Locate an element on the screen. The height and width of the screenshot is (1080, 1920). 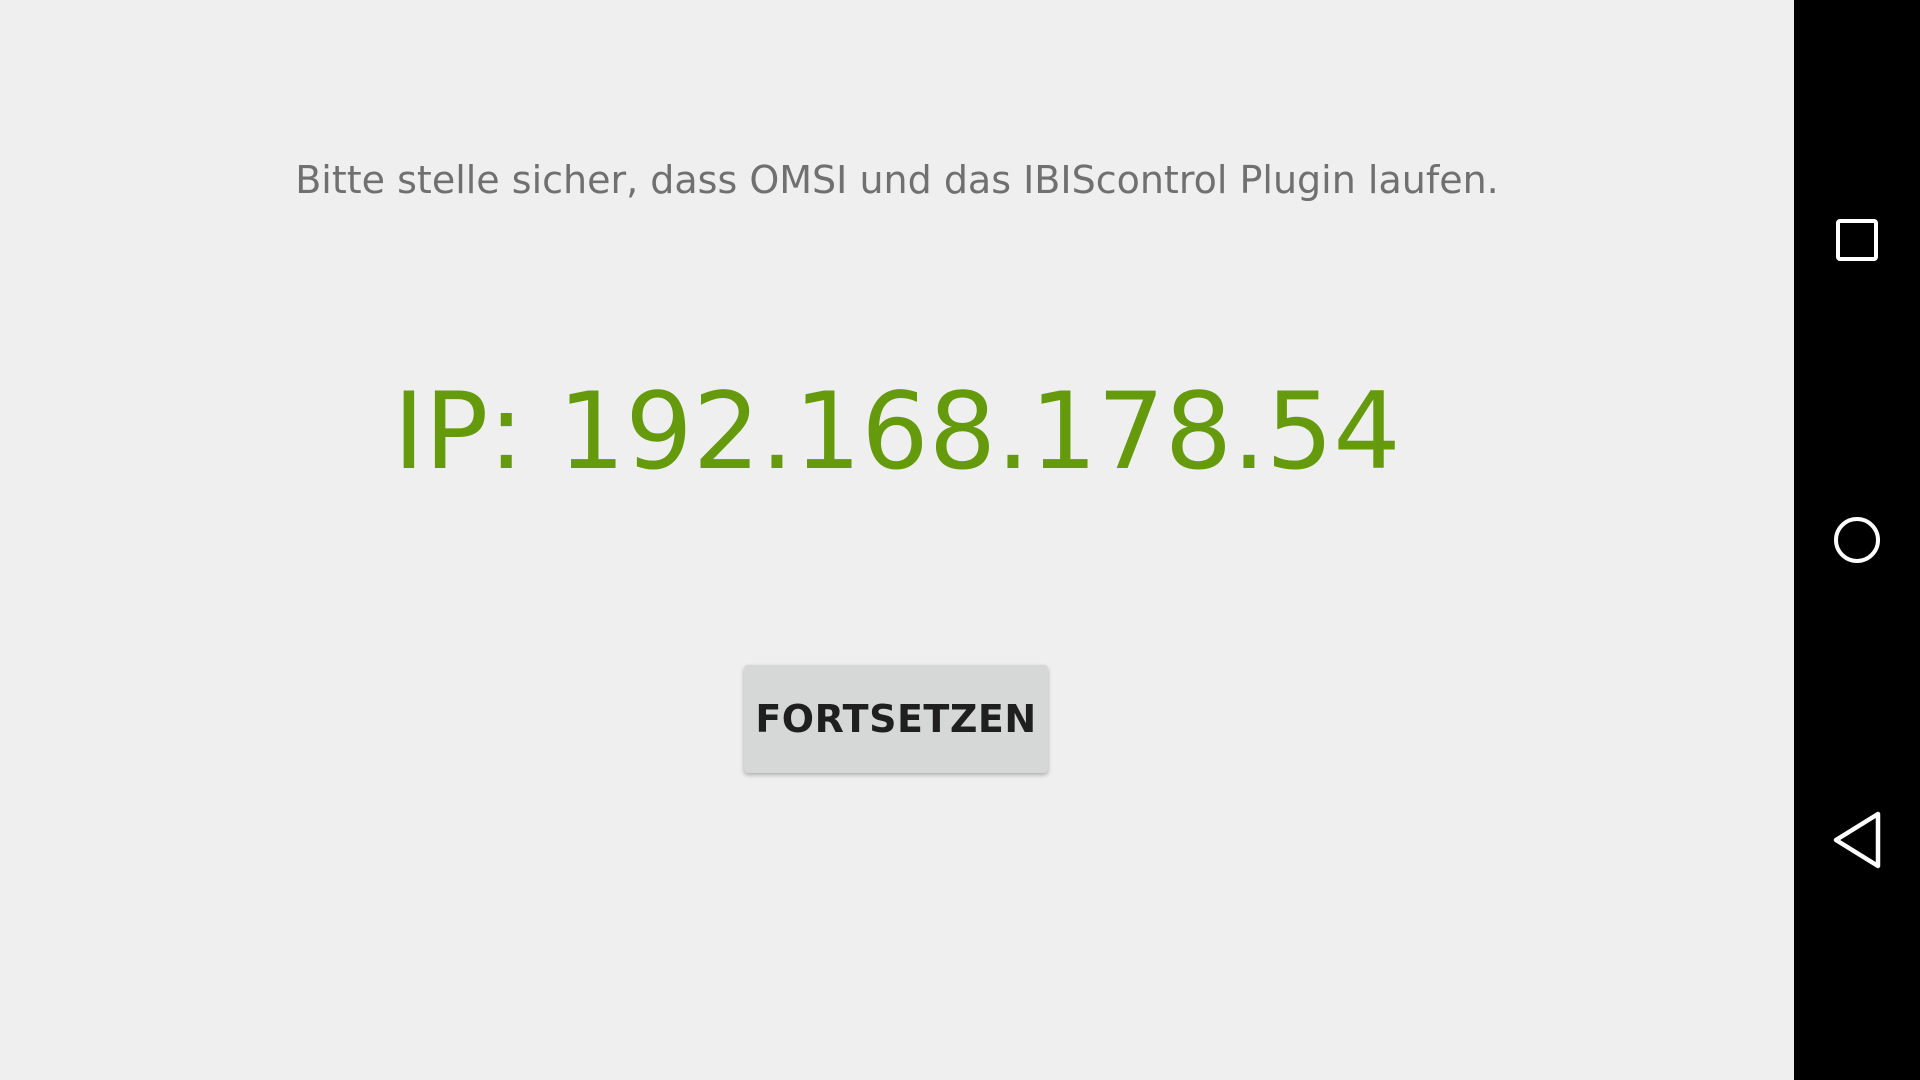
home-circle-icon is located at coordinates (1857, 540).